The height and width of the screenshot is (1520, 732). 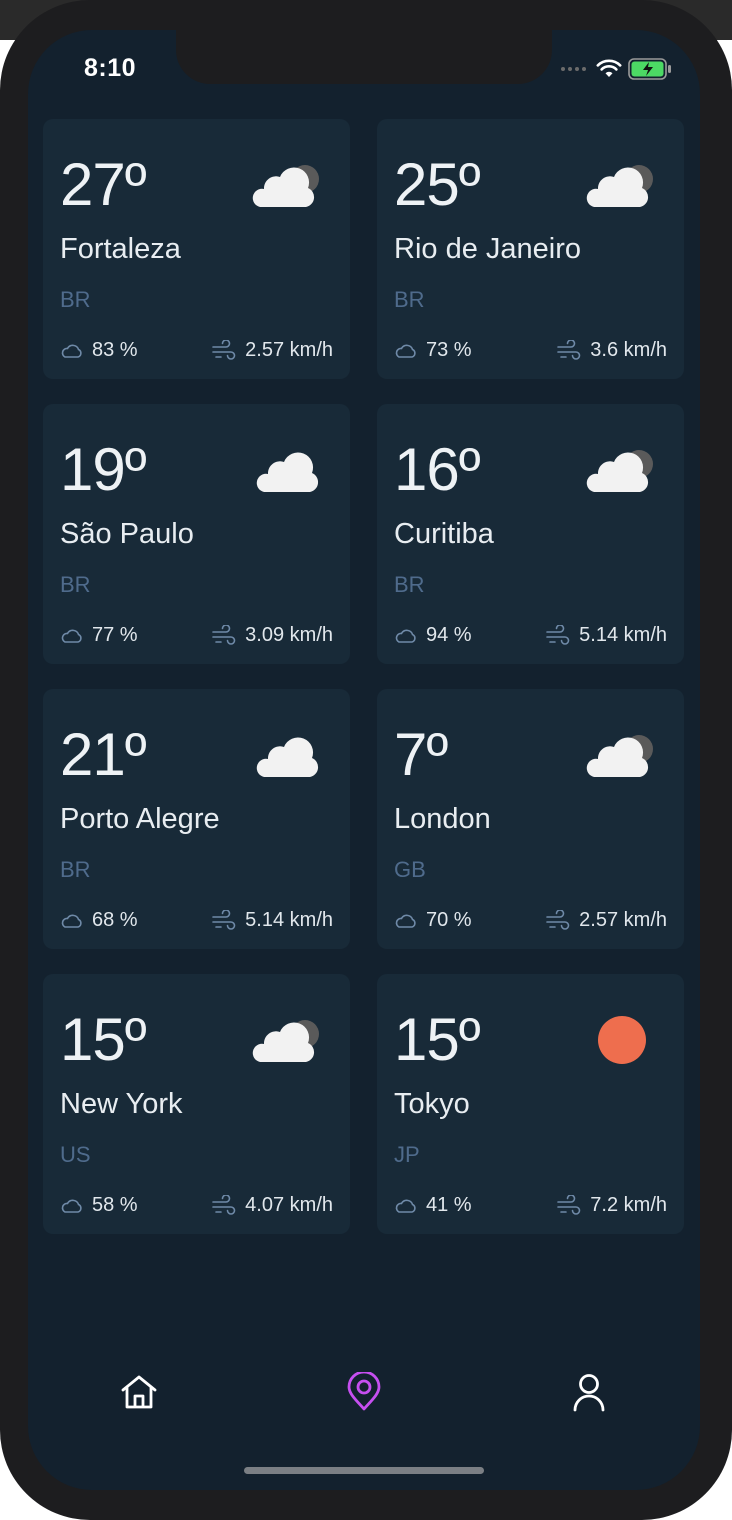 What do you see at coordinates (449, 635) in the screenshot?
I see `humidity-value: 94 %` at bounding box center [449, 635].